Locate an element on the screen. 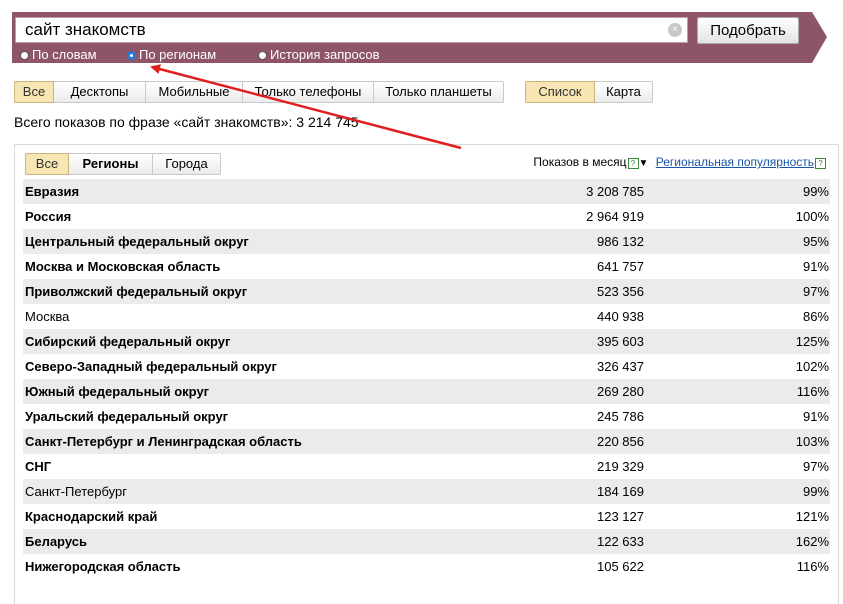 Image resolution: width=843 pixels, height=604 pixels. mode-history: История запросов is located at coordinates (319, 54).